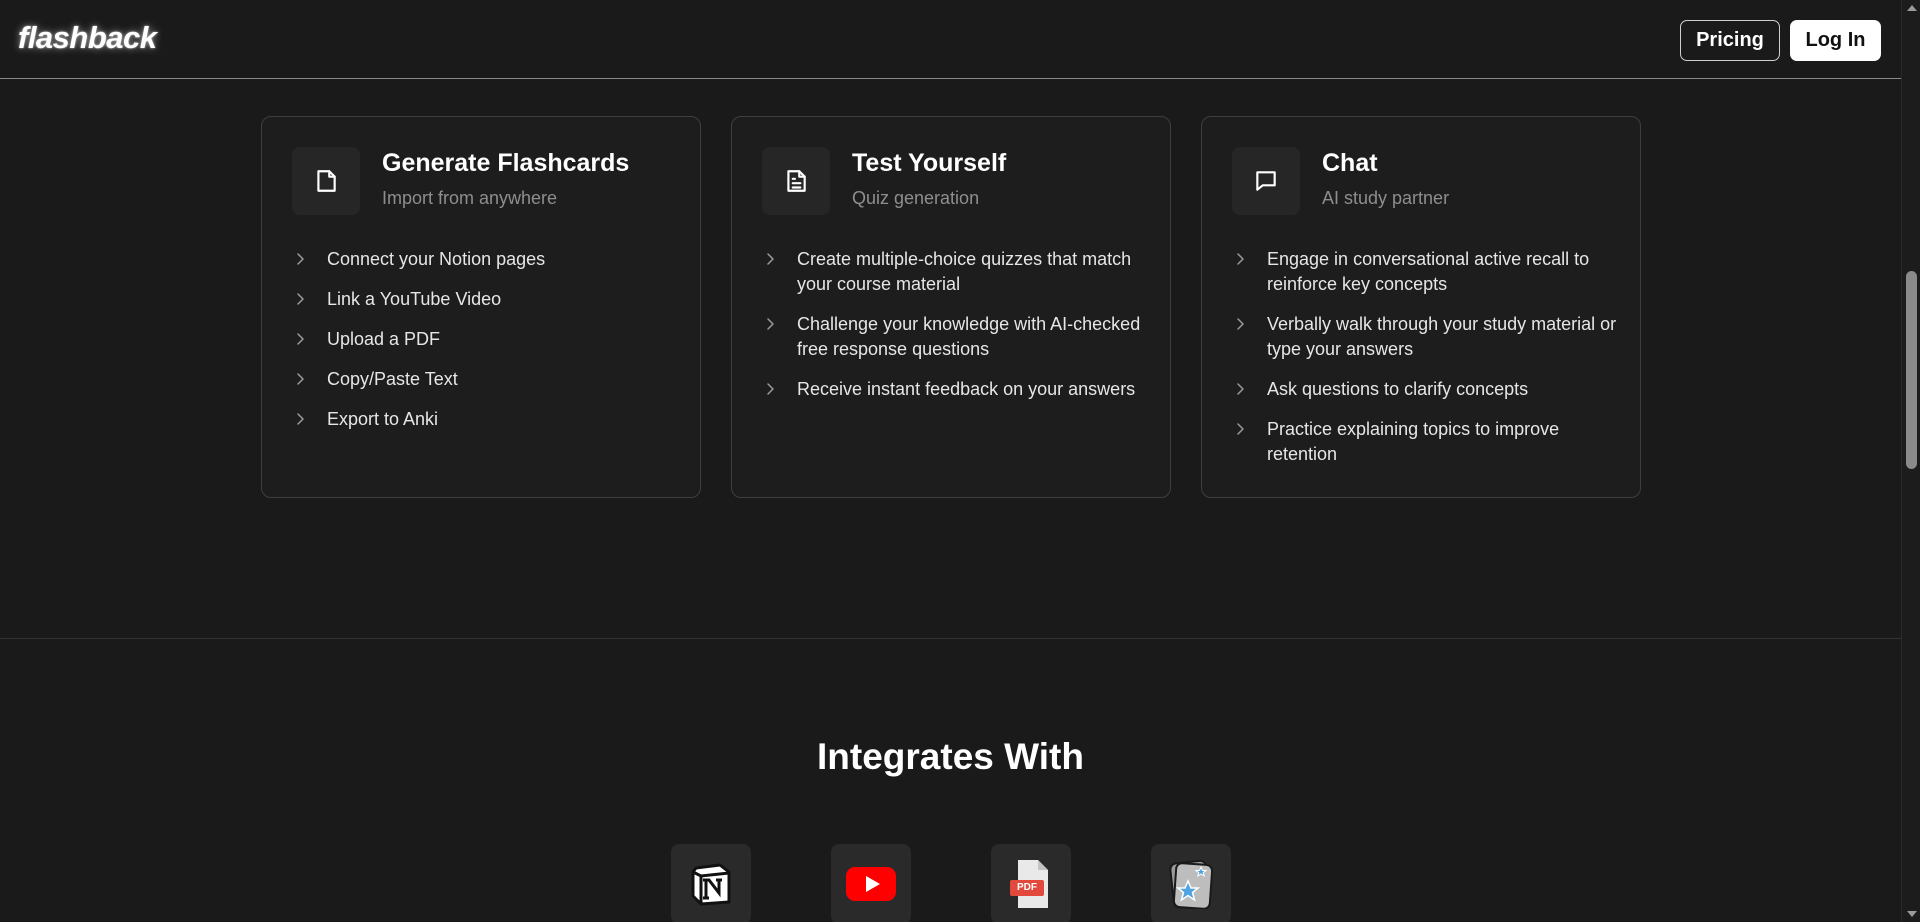 The width and height of the screenshot is (1920, 922). I want to click on login-button: Log In, so click(1835, 40).